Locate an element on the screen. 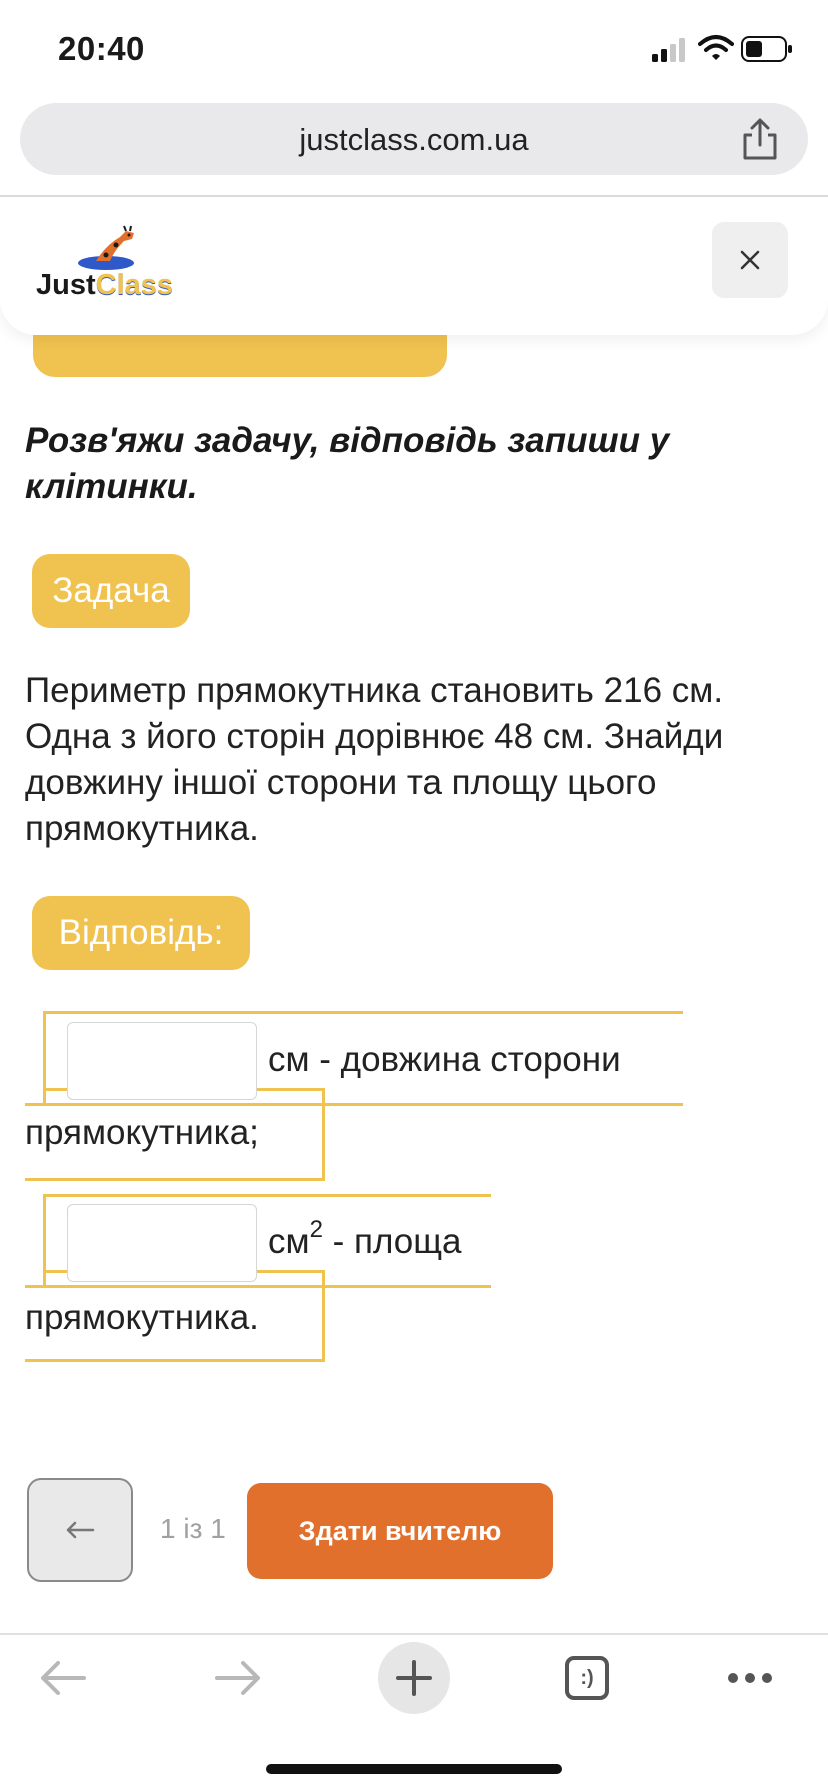 The width and height of the screenshot is (828, 1792). side-length-continuation: прямокутника; is located at coordinates (142, 1132).